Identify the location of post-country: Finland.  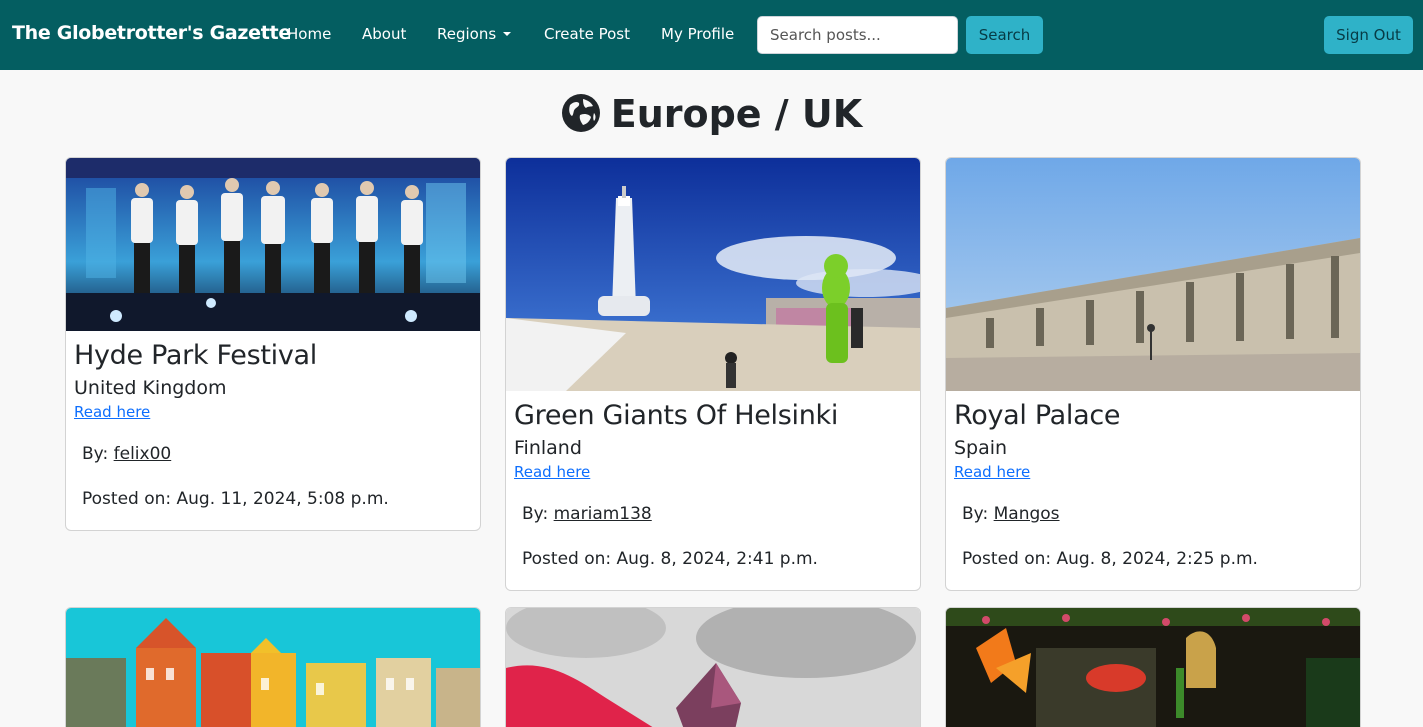
(548, 448).